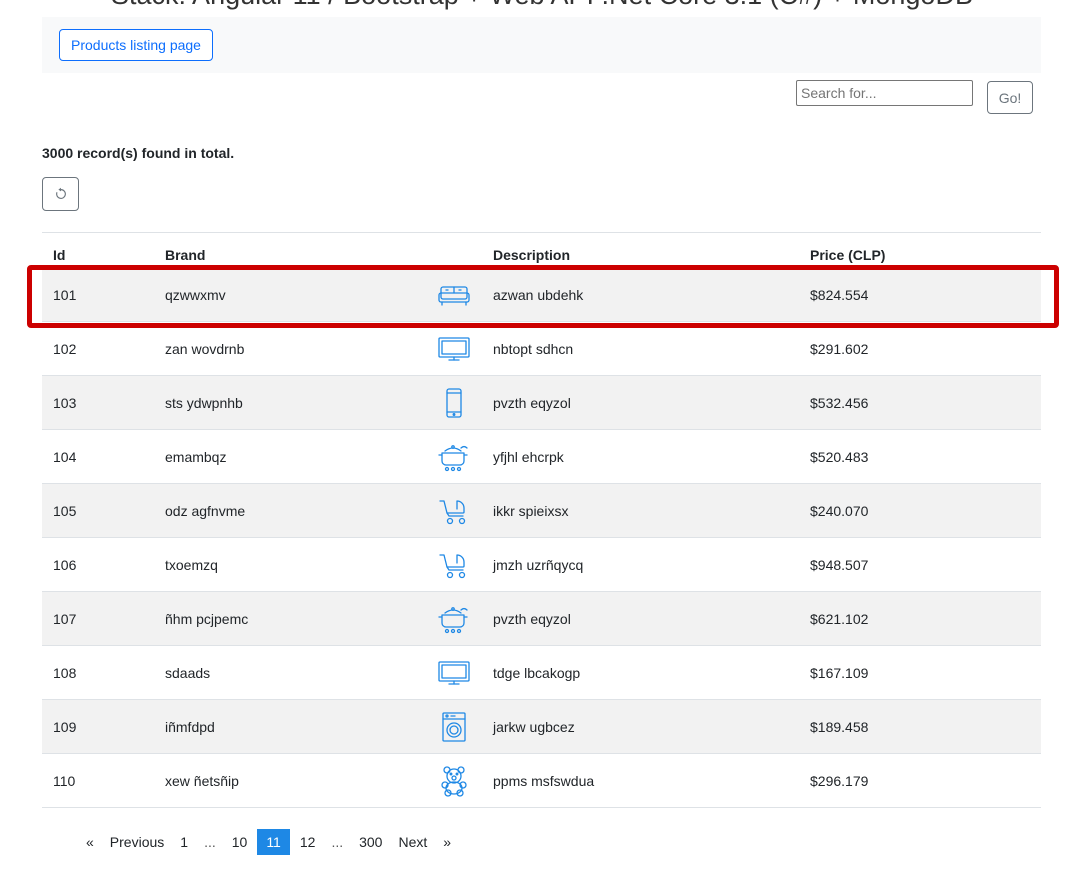 This screenshot has height=887, width=1084. What do you see at coordinates (188, 673) in the screenshot?
I see `row-brand: sdaads` at bounding box center [188, 673].